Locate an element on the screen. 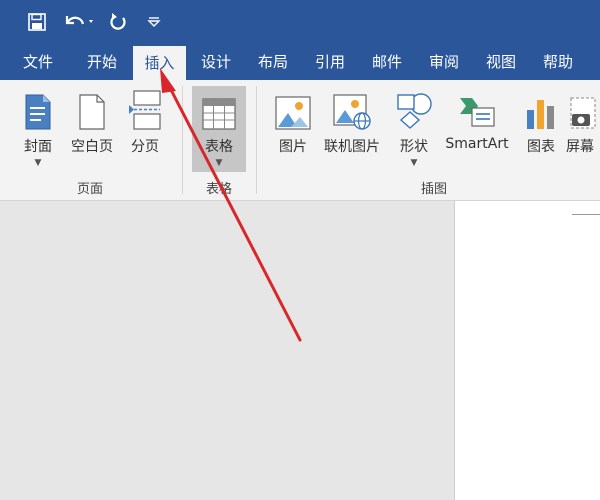 This screenshot has height=500, width=600. quick-access-toolbar is located at coordinates (300, 22).